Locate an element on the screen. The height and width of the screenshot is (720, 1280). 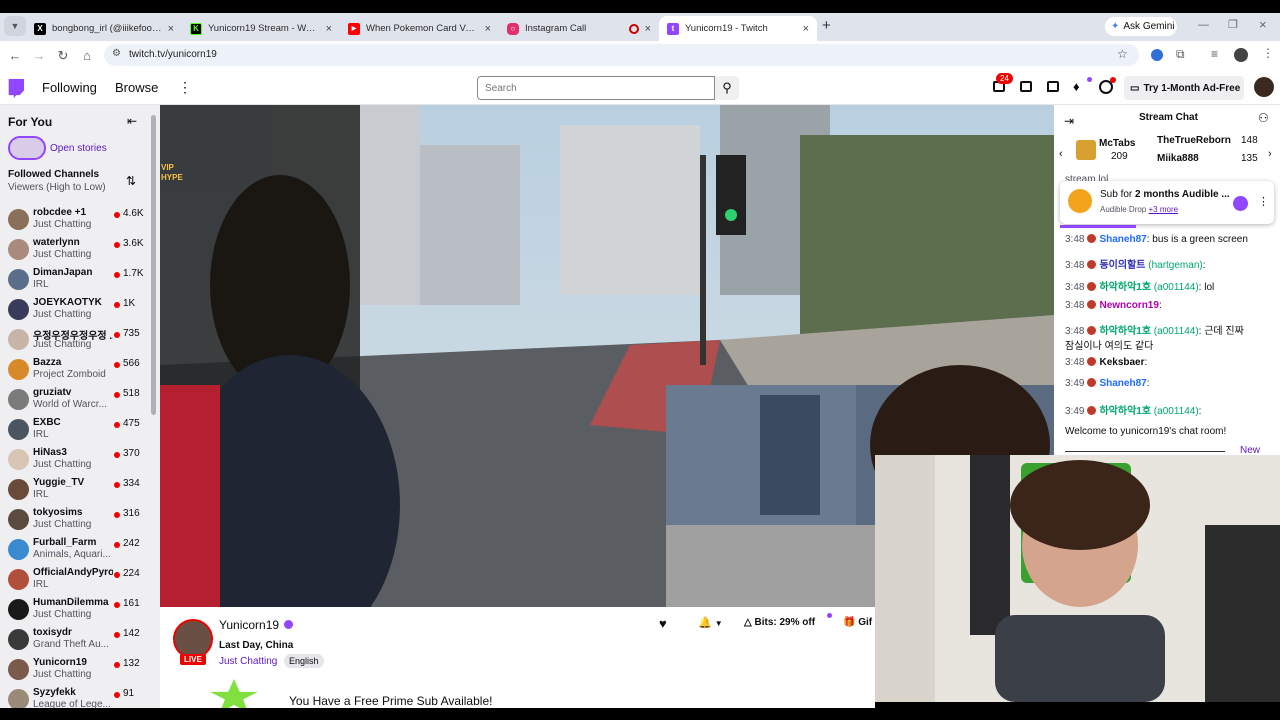
browser-menu-icon: ⋮ is located at coordinates (1268, 53).